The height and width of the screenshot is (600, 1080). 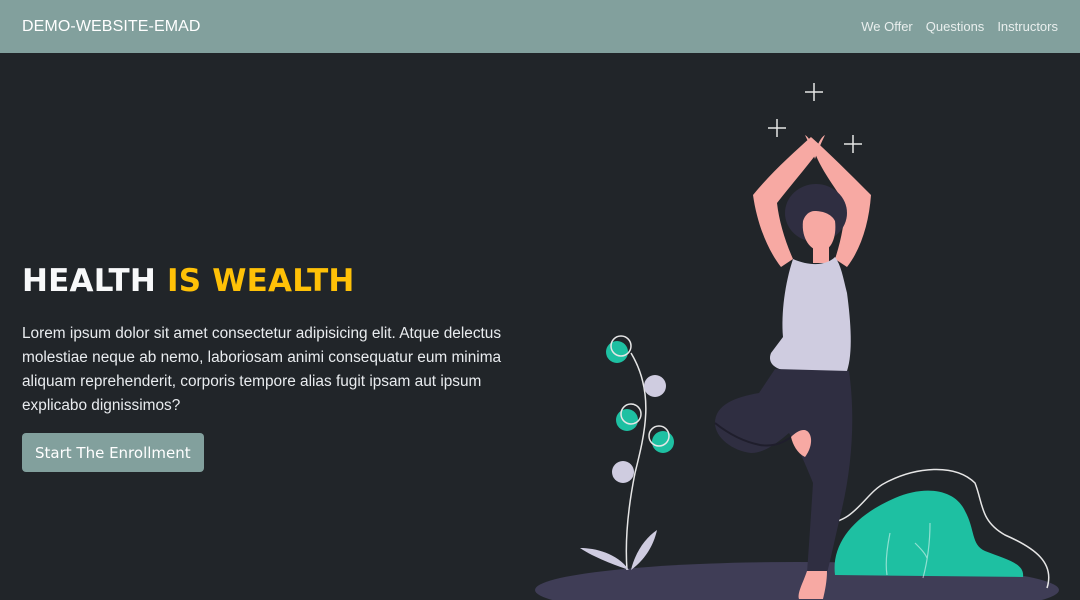 I want to click on woman-figure, so click(x=792, y=367).